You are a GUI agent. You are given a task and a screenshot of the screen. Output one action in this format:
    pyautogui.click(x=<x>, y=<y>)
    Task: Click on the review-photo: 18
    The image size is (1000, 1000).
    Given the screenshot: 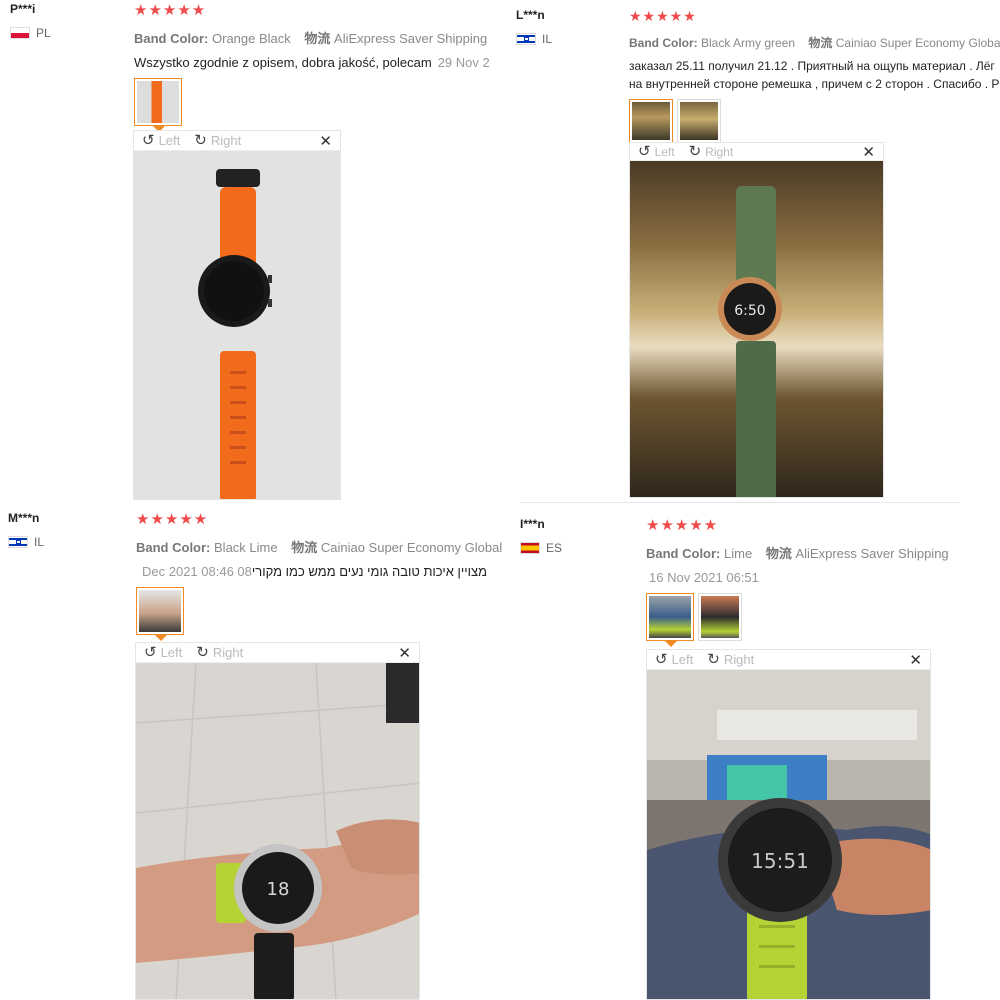 What is the action you would take?
    pyautogui.click(x=277, y=831)
    